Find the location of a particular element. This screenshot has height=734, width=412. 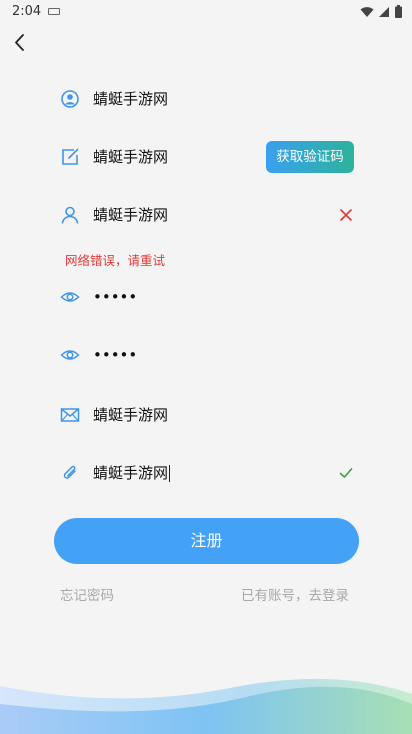

mail-icon is located at coordinates (70, 415).